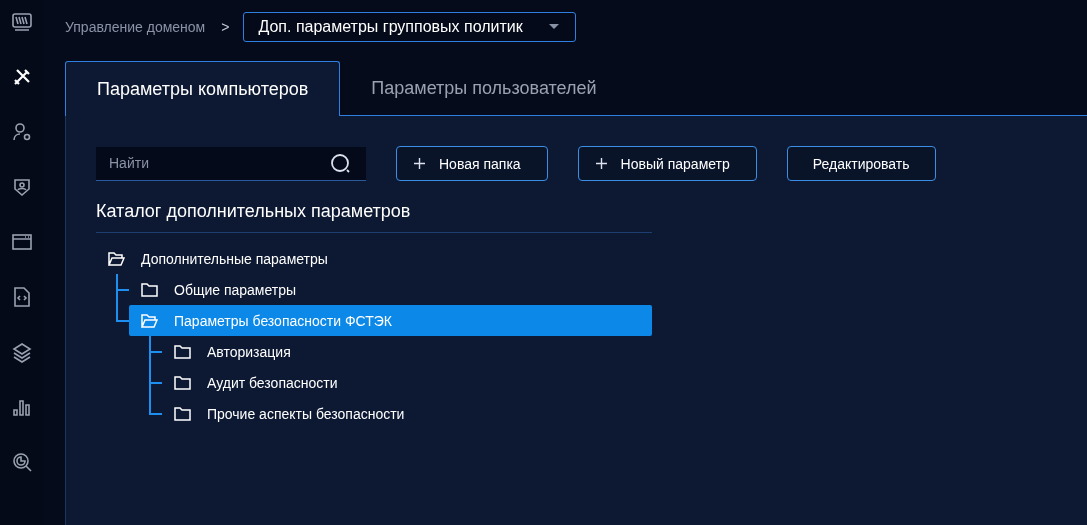 This screenshot has width=1087, height=525. What do you see at coordinates (407, 382) in the screenshot?
I see `tree-item: Аудит безопасности` at bounding box center [407, 382].